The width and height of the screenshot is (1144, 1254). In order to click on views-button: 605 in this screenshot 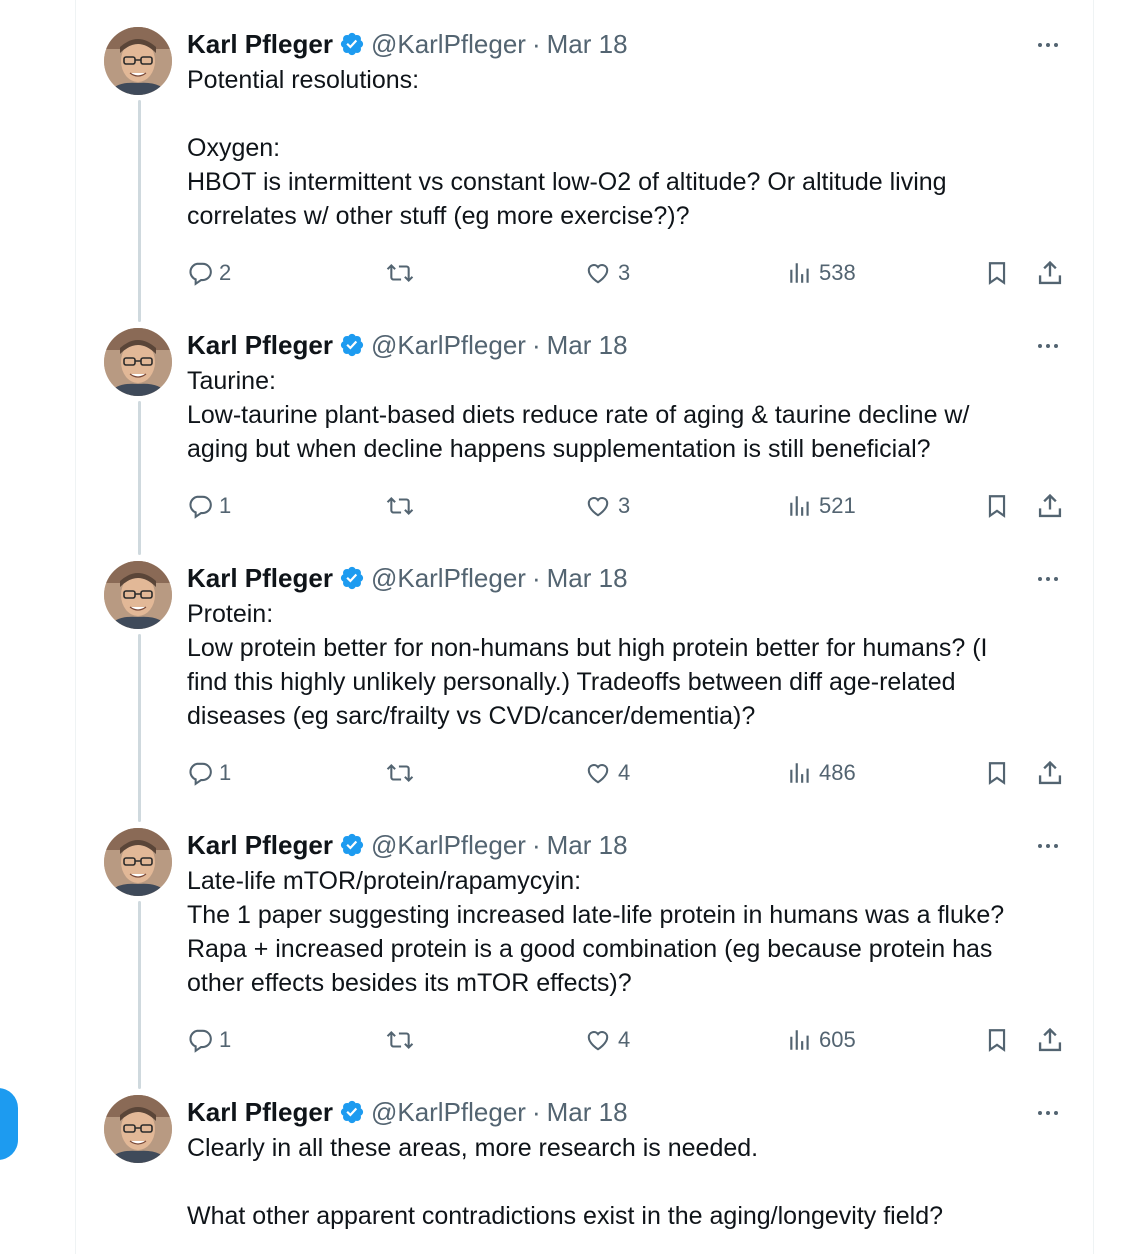, I will do `click(821, 1040)`.